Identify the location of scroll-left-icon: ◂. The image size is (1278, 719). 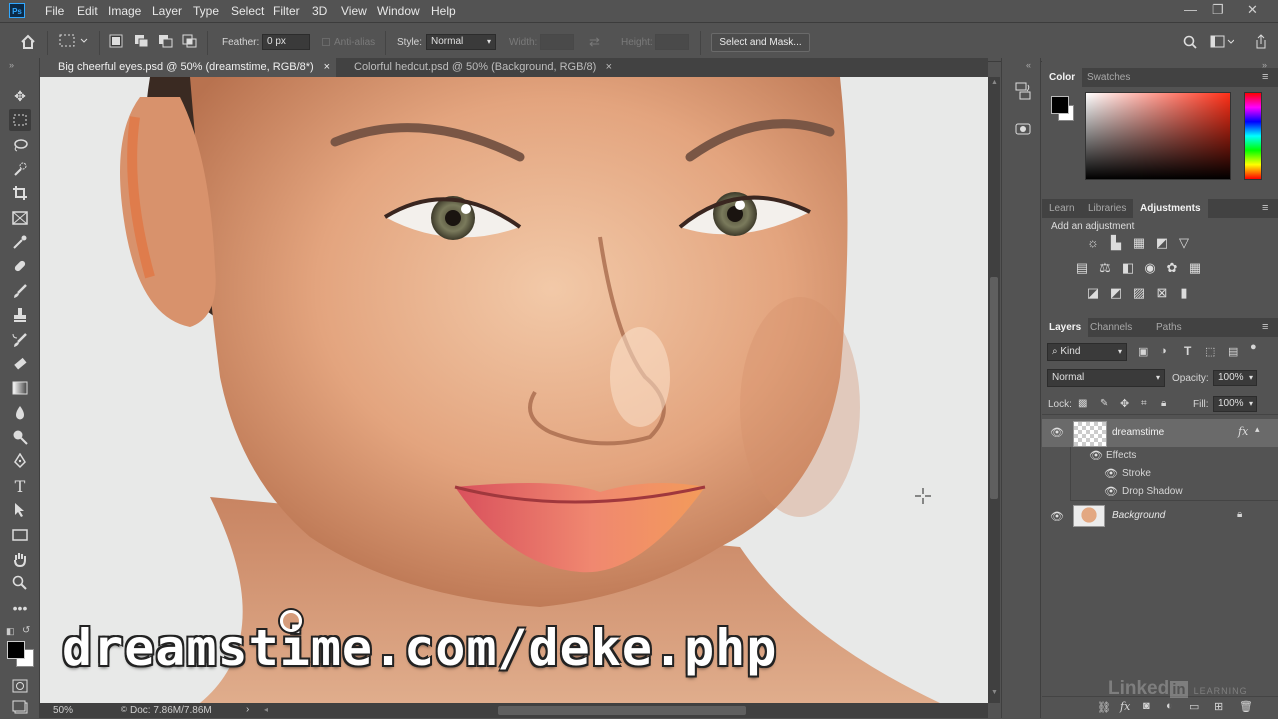
(266, 709).